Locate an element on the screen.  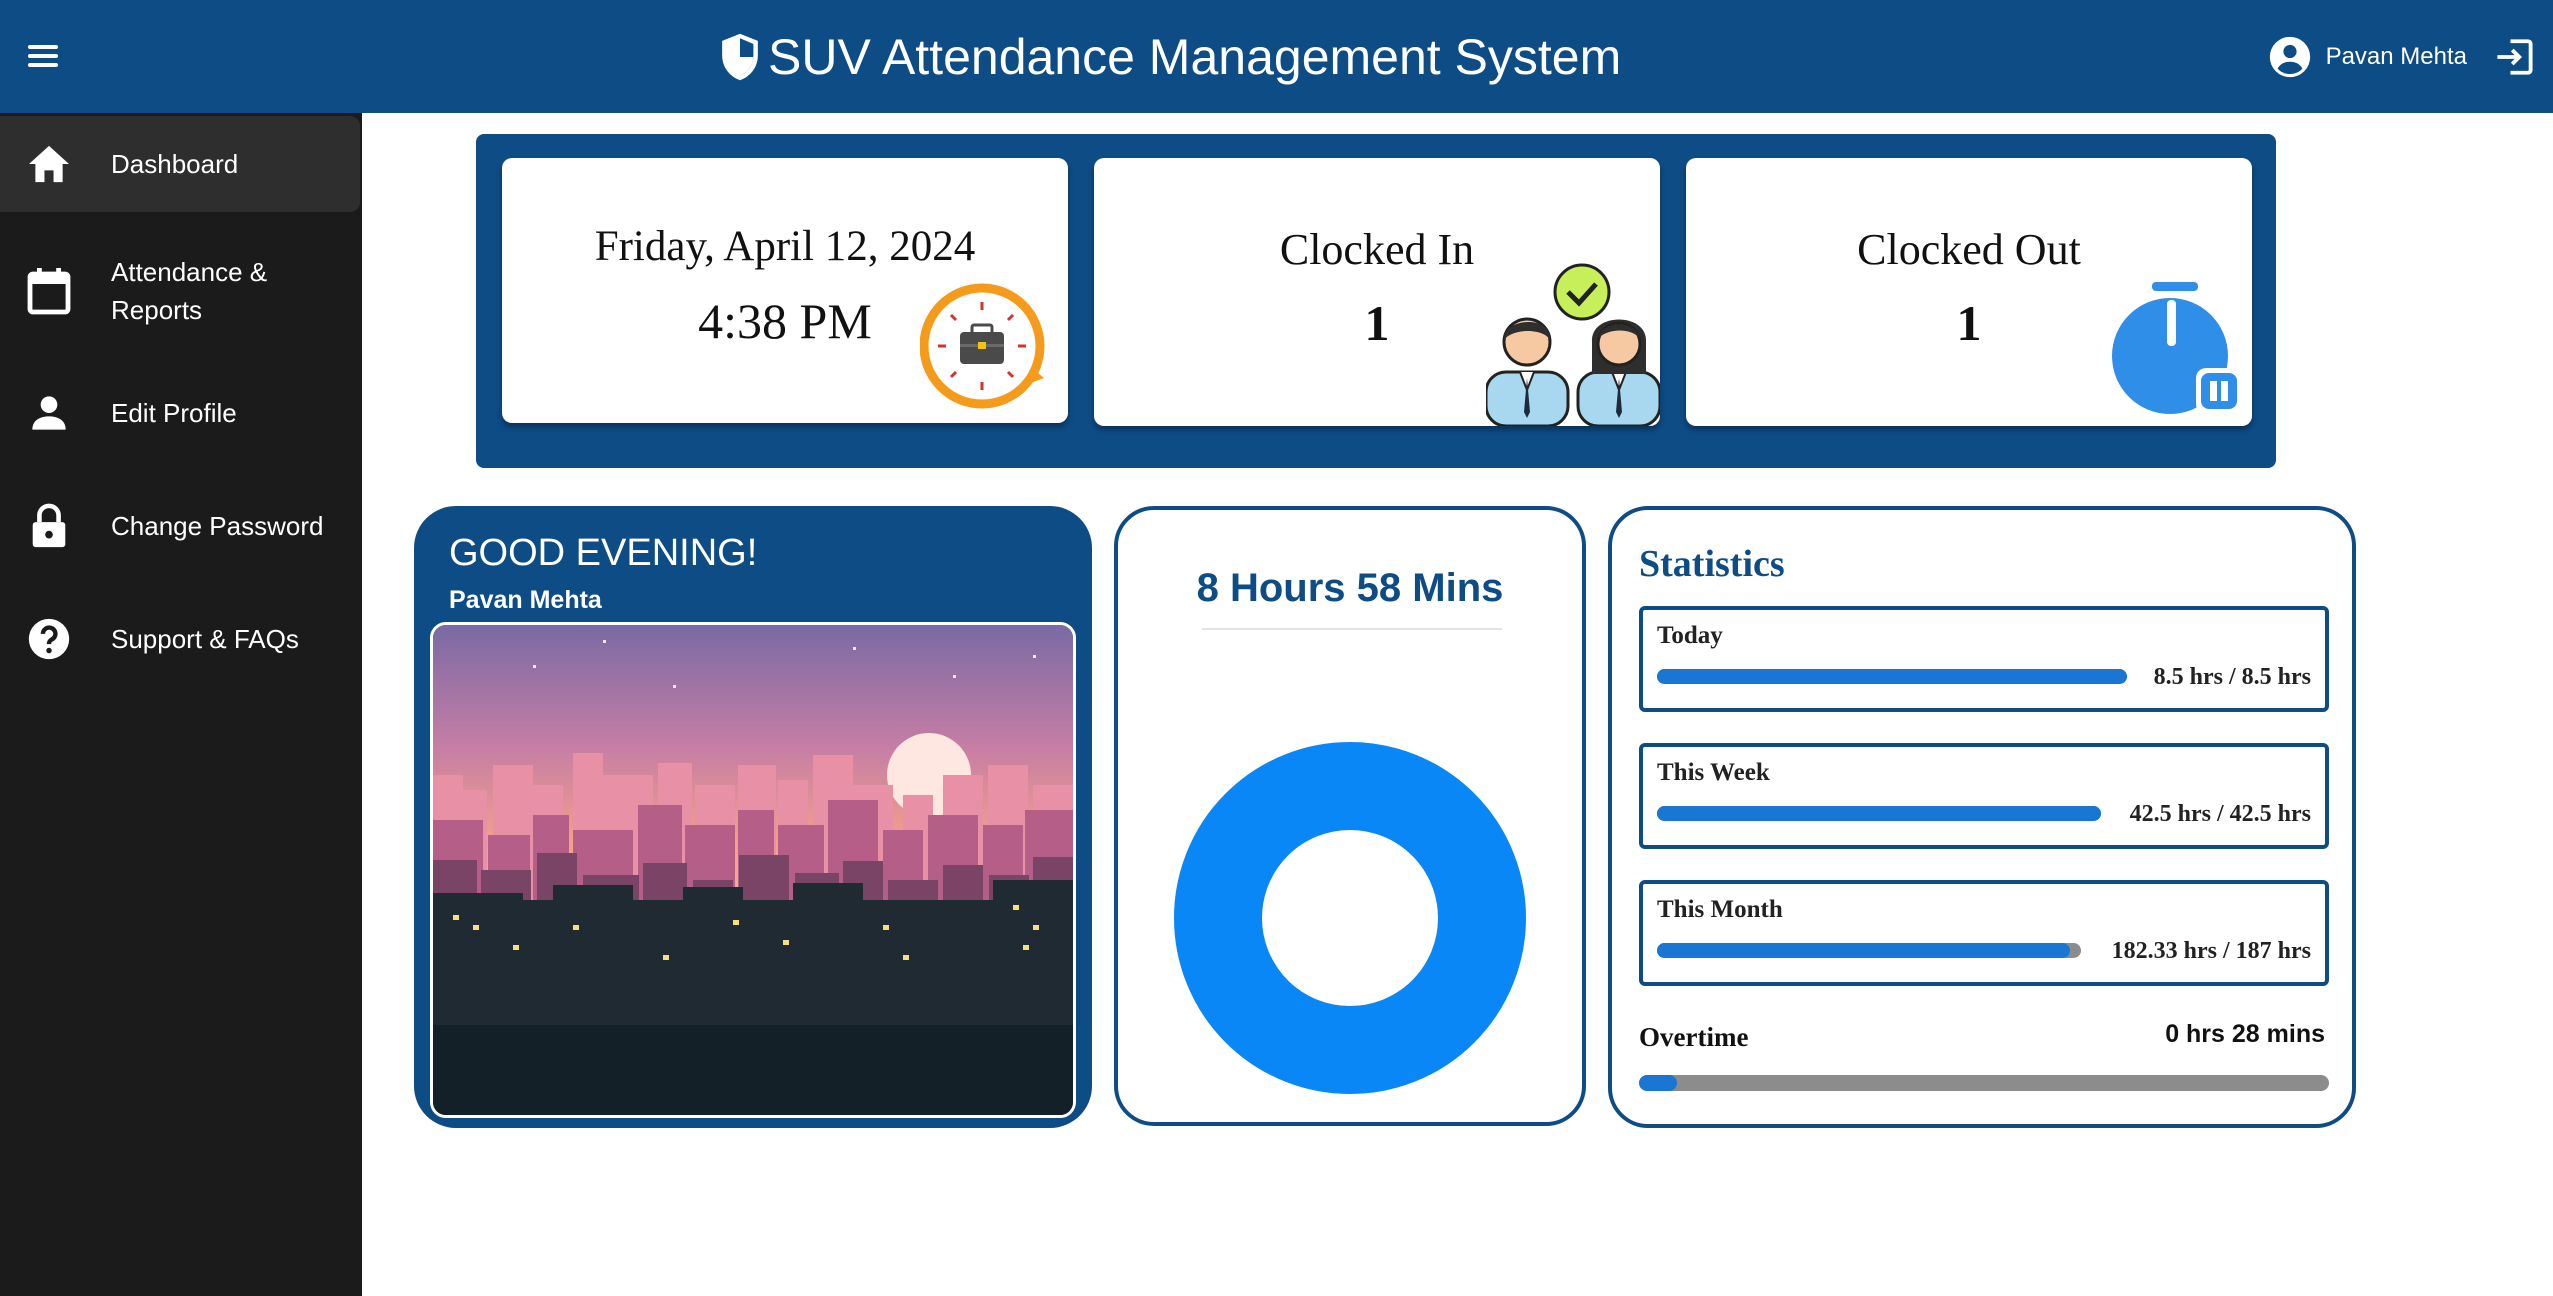
stat-this-month: This Month 182.33 hrs / 187 hrs is located at coordinates (1984, 933).